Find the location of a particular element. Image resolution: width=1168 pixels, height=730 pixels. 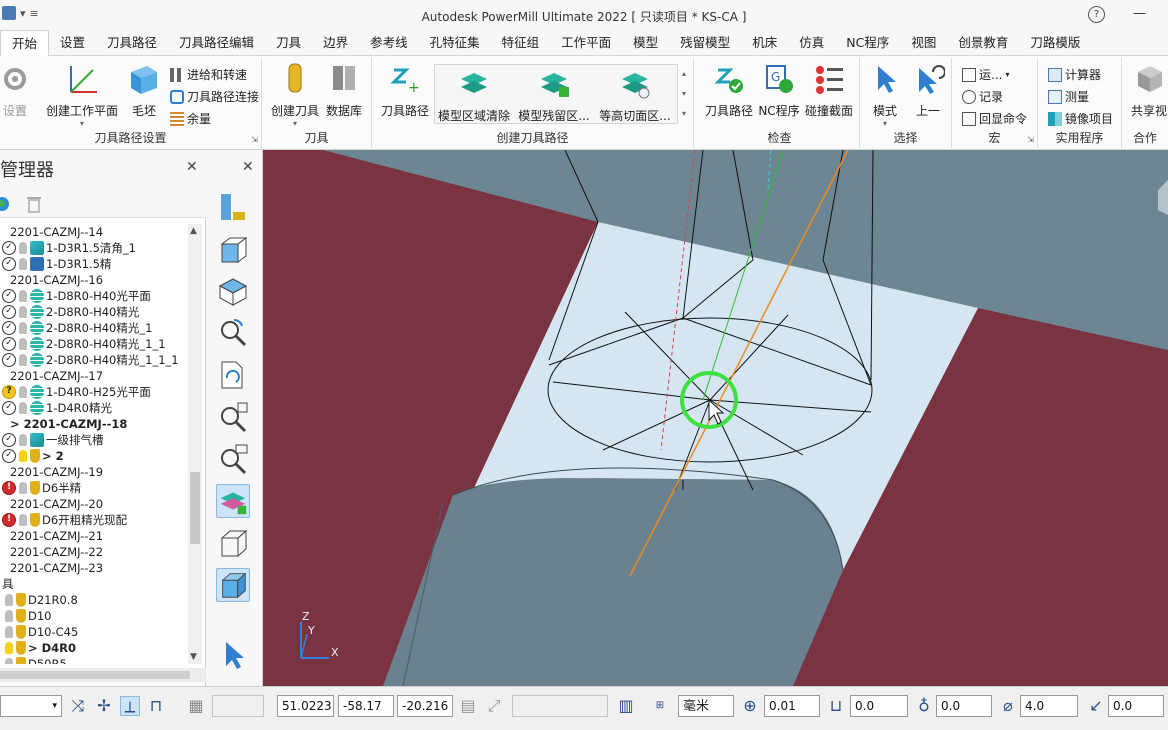

coordinate-z-field: -20.216 is located at coordinates (425, 706).